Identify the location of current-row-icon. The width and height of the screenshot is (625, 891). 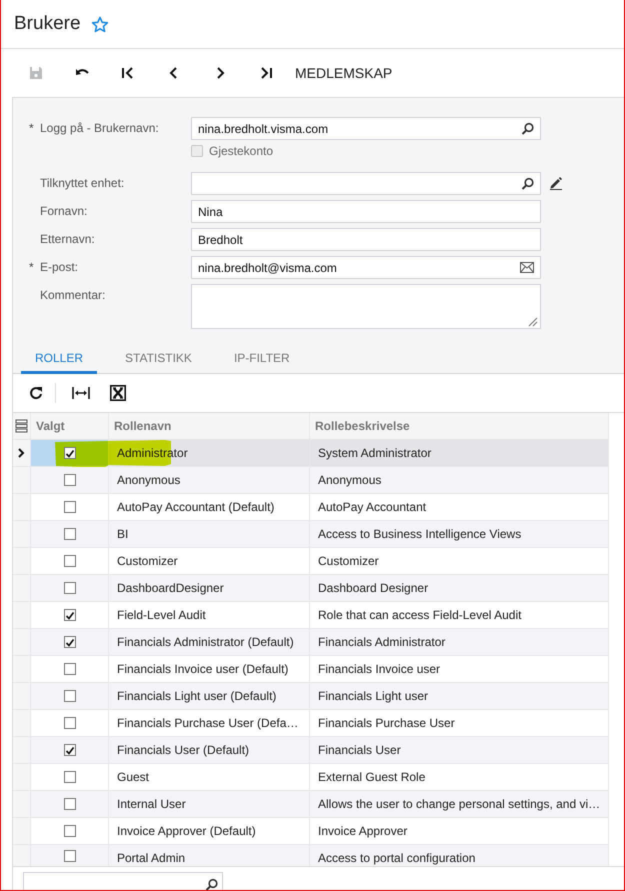
(21, 453).